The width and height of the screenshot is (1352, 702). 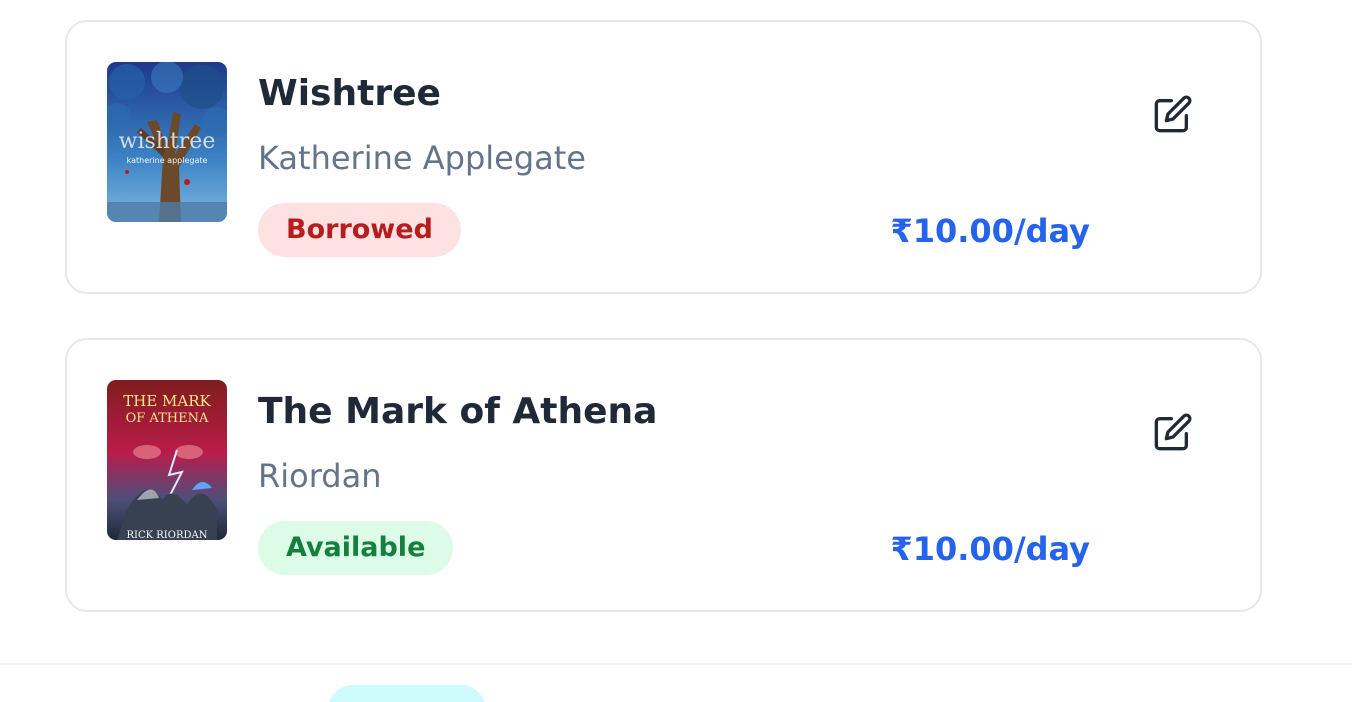 I want to click on cover-author-text: RICK RIORDAN, so click(x=167, y=535).